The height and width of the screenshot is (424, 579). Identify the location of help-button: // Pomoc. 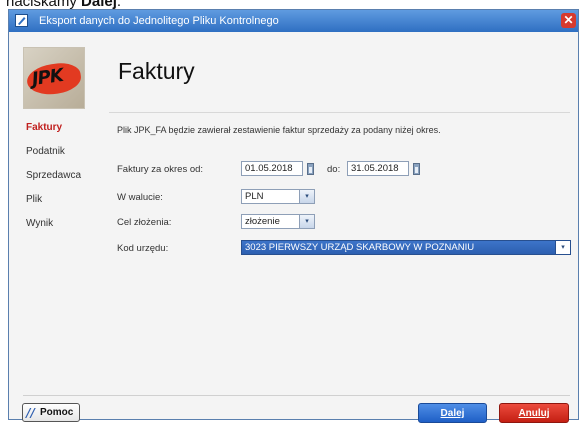
(51, 412).